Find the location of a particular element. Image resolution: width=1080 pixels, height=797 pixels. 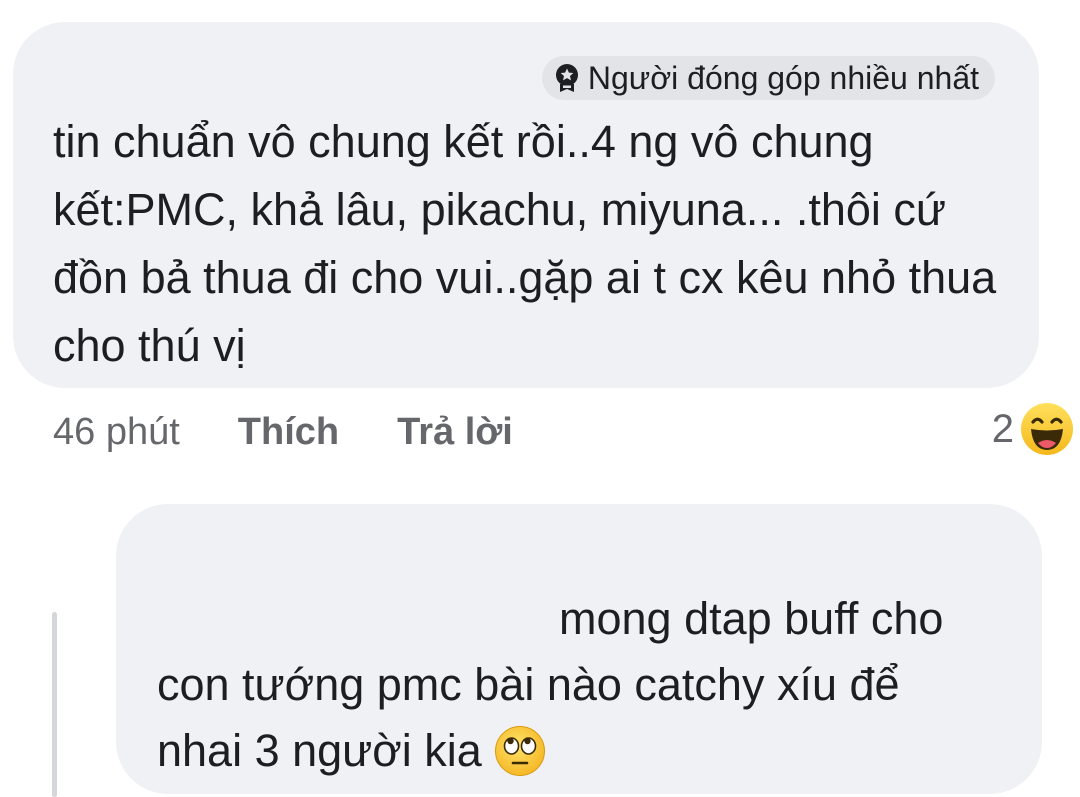

reply-text-line-3: nhai 3 người kia is located at coordinates (351, 751).